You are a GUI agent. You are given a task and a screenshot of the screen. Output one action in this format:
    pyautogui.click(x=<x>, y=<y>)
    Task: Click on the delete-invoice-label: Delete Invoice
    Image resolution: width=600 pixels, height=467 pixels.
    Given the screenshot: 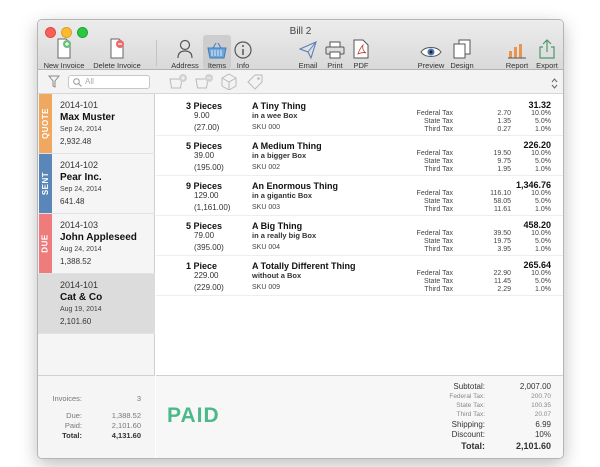 What is the action you would take?
    pyautogui.click(x=117, y=65)
    